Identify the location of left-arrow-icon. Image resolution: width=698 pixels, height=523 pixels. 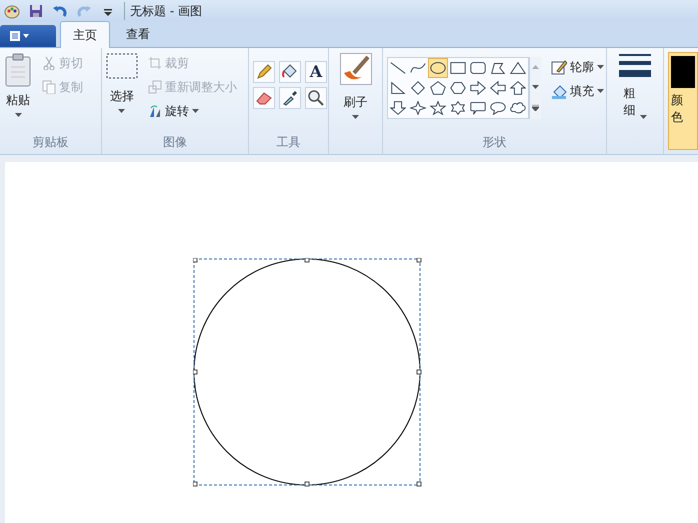
(498, 88).